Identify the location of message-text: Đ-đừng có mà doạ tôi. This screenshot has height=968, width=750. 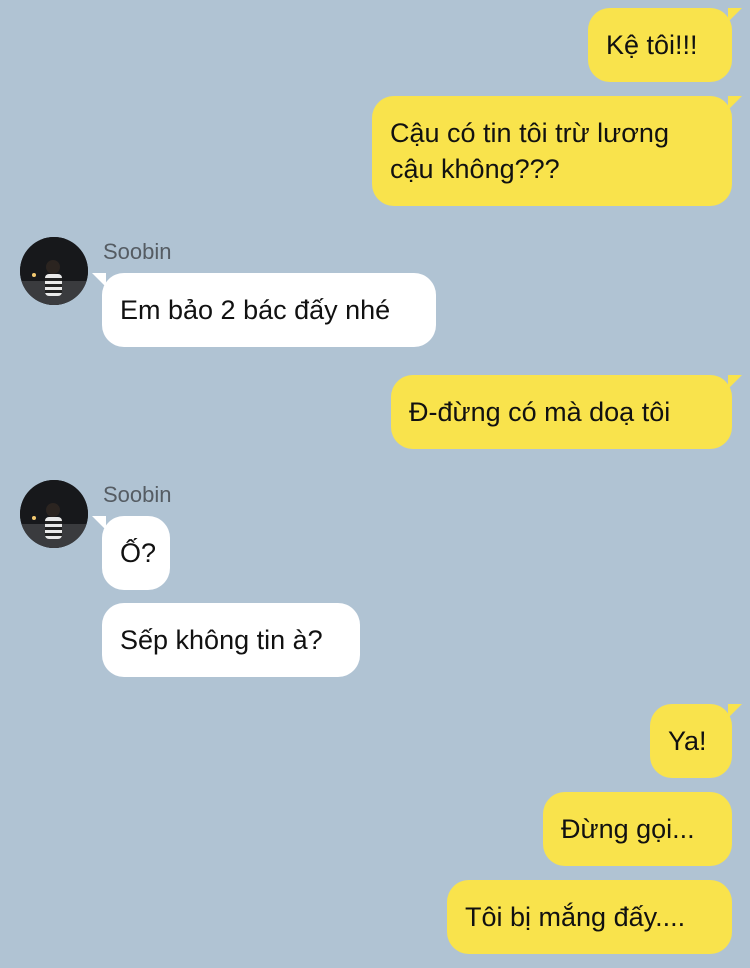
(540, 412).